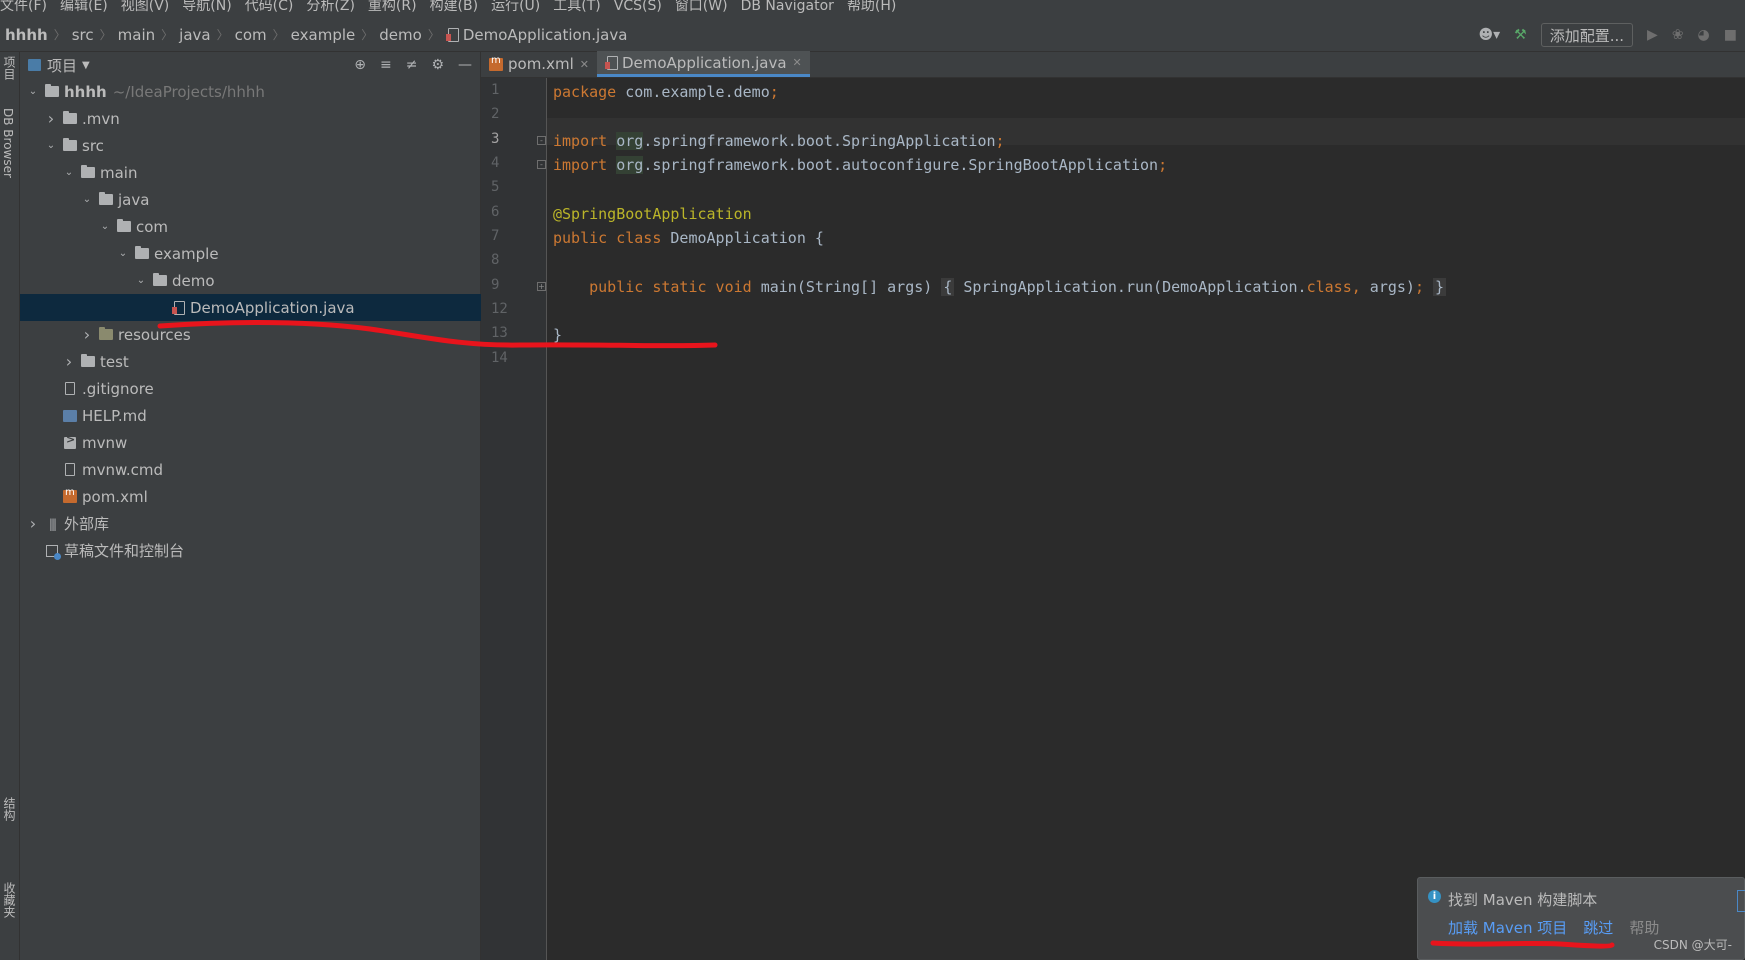 This screenshot has width=1745, height=960. I want to click on menu-run: 运行(U), so click(519, 6).